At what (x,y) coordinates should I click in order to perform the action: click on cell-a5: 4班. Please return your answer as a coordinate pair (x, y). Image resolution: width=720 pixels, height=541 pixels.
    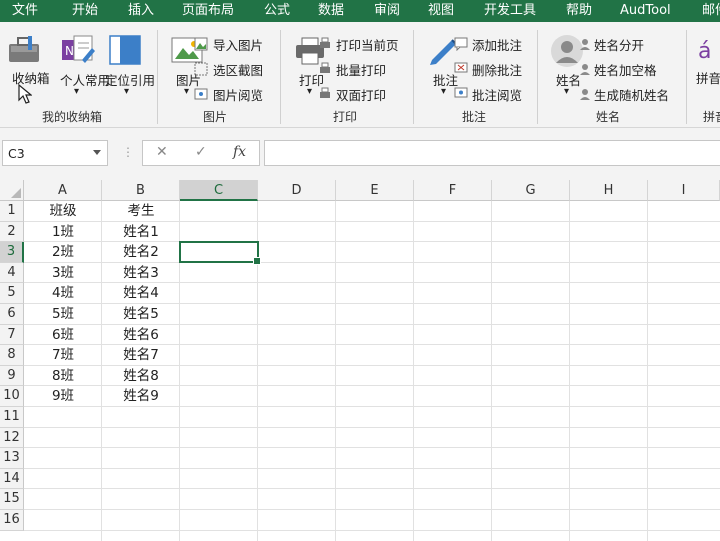
    Looking at the image, I should click on (63, 293).